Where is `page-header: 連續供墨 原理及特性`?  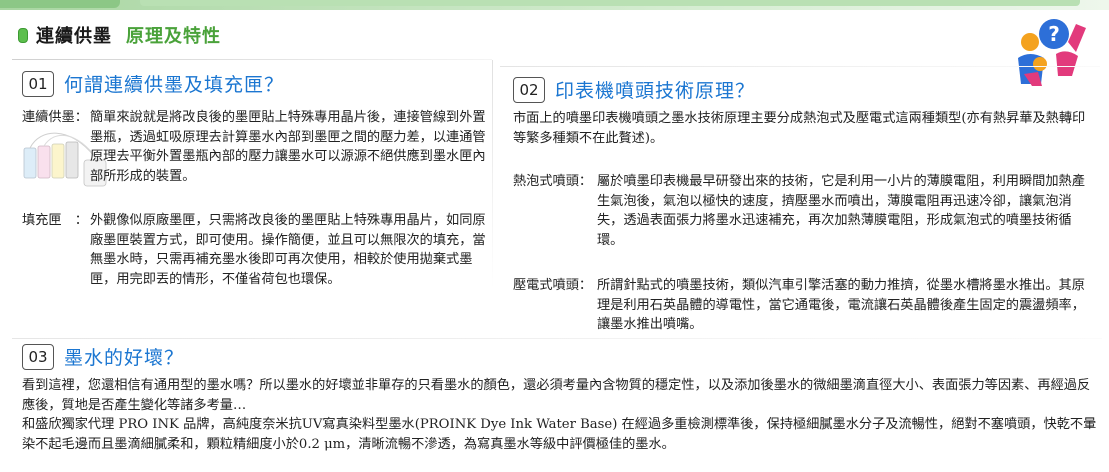 page-header: 連續供墨 原理及特性 is located at coordinates (119, 35).